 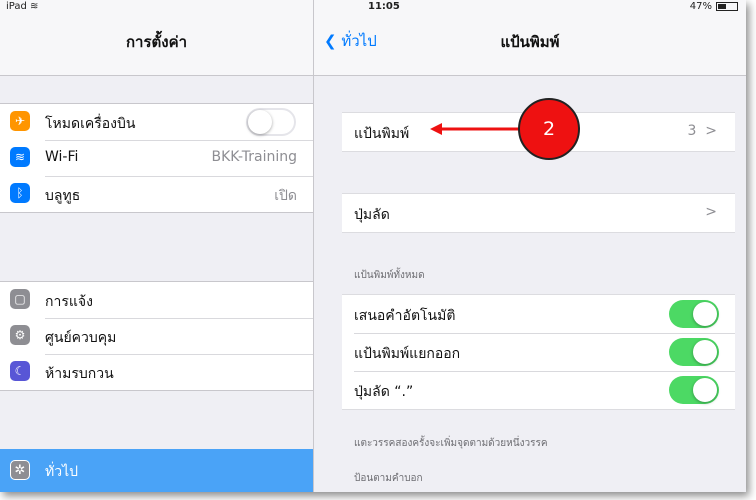 I want to click on keyboards-count: 3 >, so click(x=702, y=131).